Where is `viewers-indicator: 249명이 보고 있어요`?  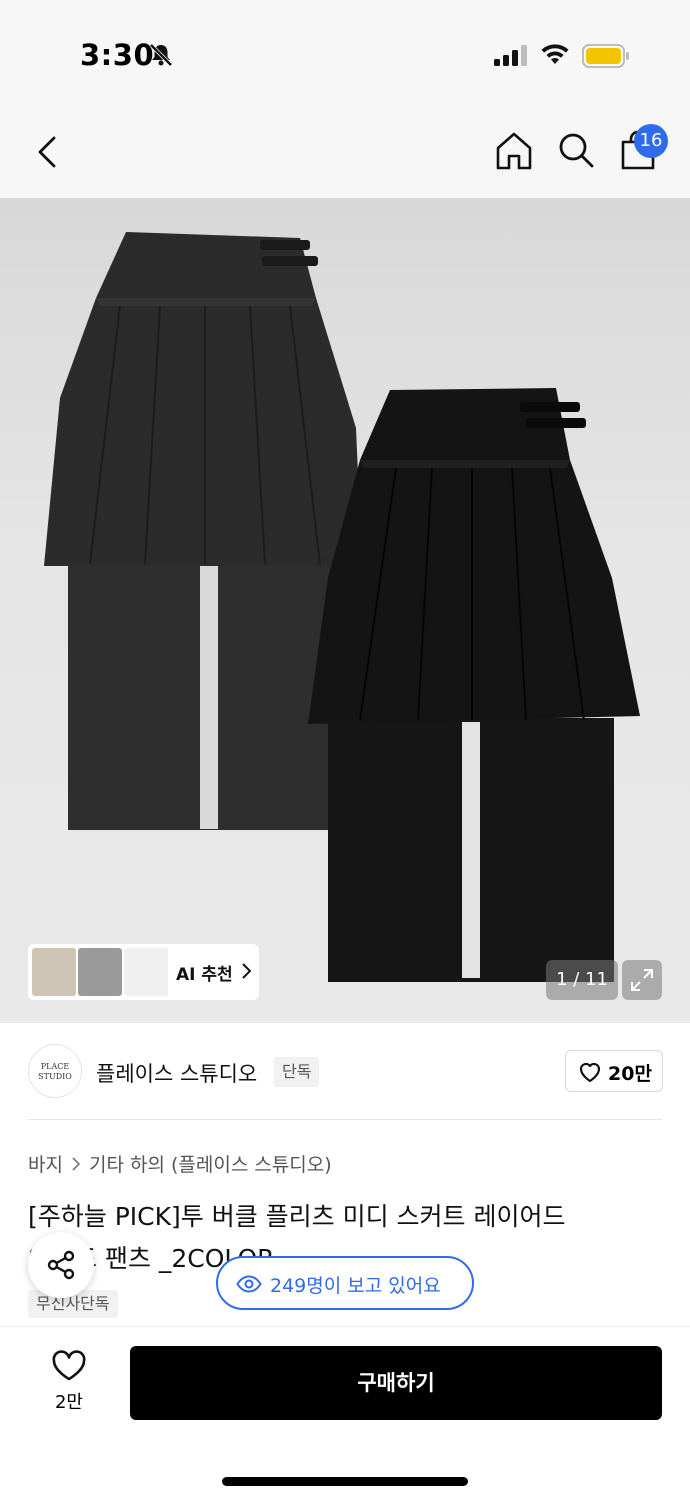 viewers-indicator: 249명이 보고 있어요 is located at coordinates (345, 1283).